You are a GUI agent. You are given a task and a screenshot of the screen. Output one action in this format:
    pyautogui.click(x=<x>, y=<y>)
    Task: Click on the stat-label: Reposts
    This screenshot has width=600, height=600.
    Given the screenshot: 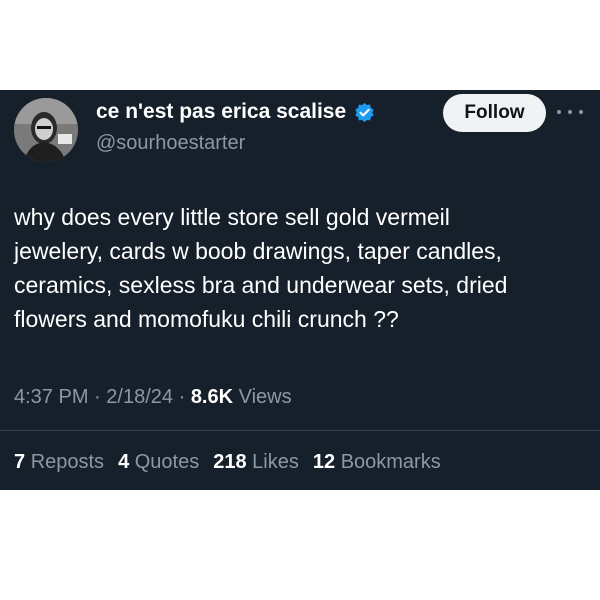 What is the action you would take?
    pyautogui.click(x=67, y=462)
    